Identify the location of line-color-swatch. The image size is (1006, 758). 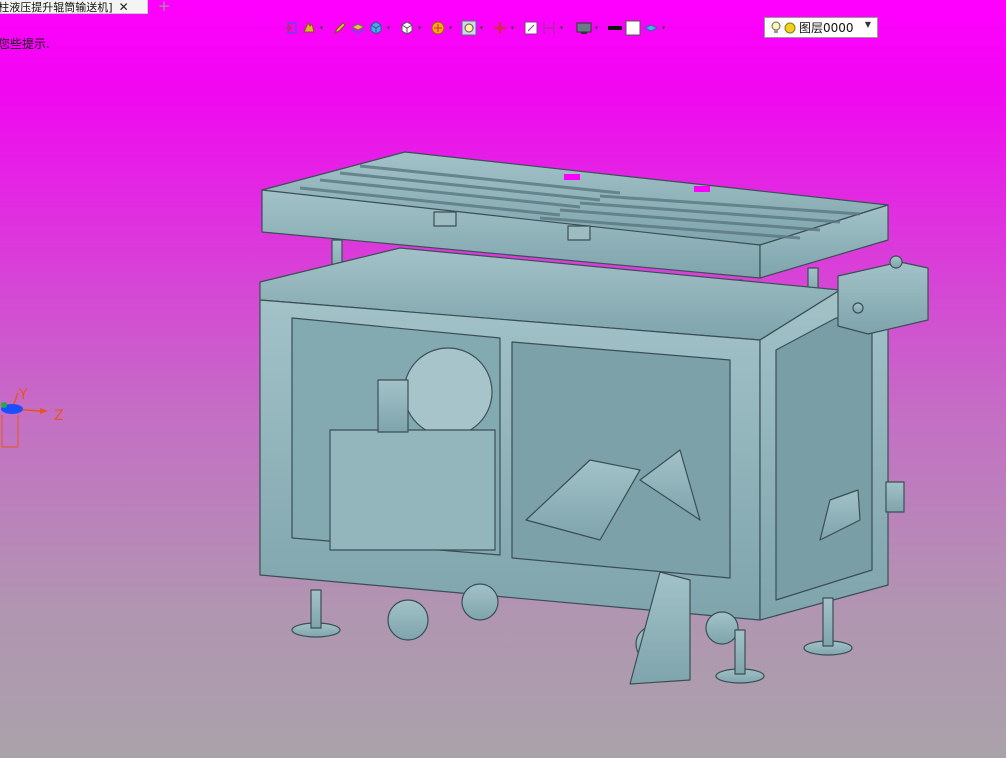
(615, 28).